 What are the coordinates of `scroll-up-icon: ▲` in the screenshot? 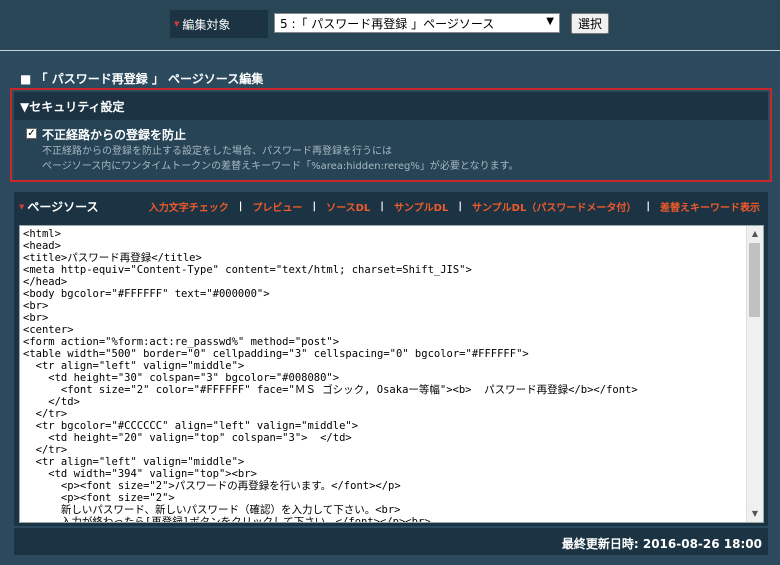 It's located at (755, 234).